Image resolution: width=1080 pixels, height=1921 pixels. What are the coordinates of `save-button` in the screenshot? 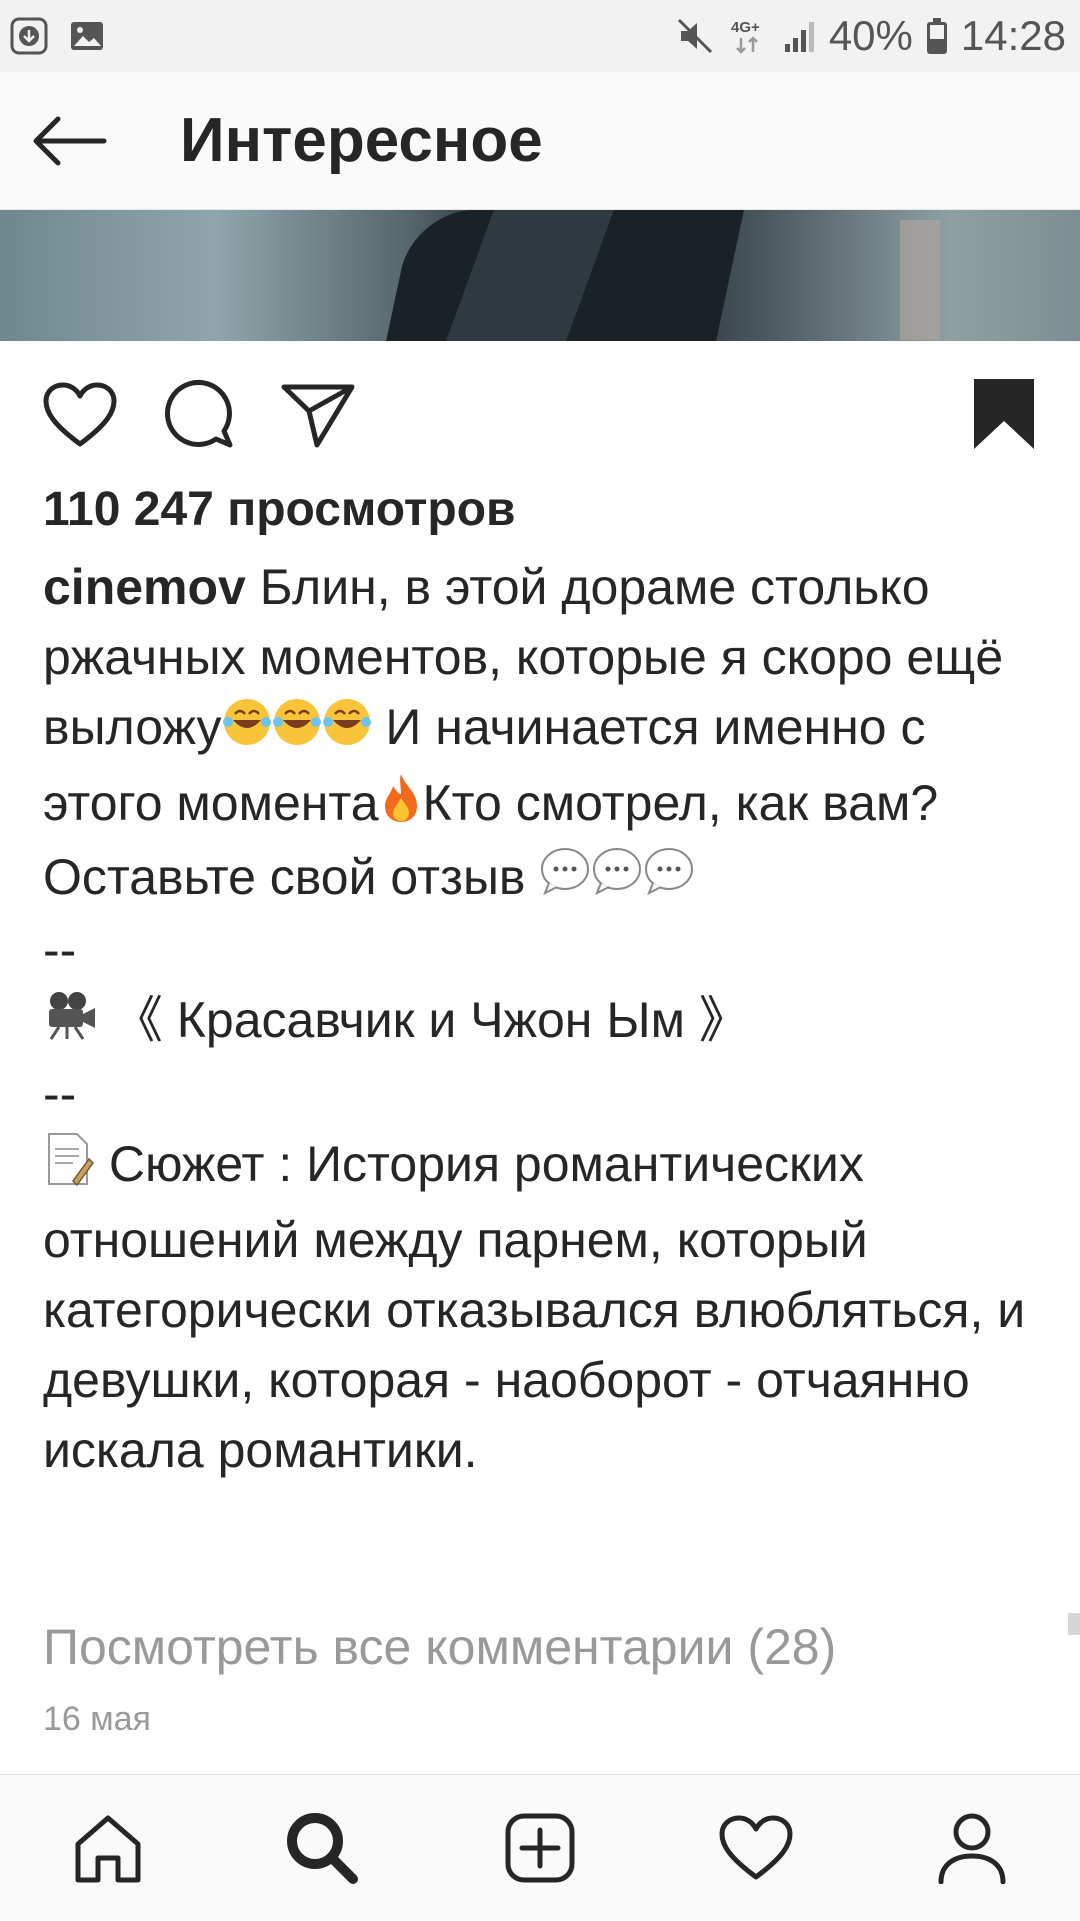 It's located at (1004, 414).